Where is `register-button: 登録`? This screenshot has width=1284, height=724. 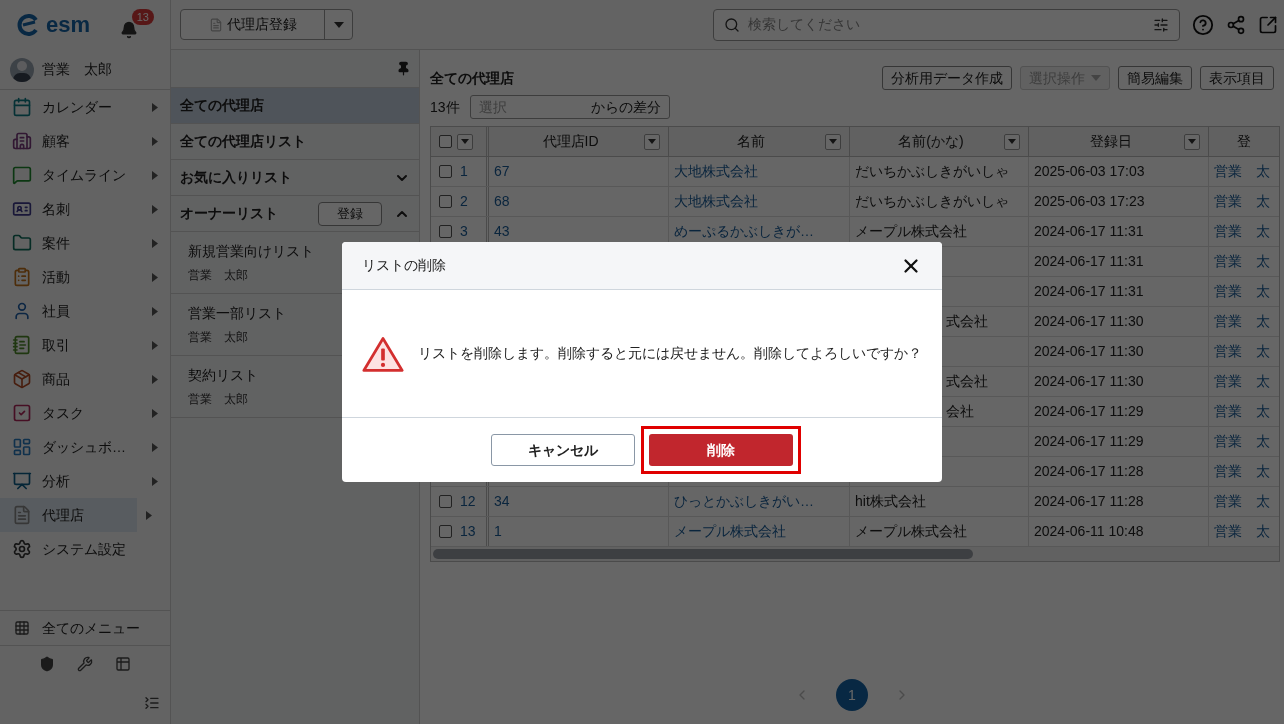
register-button: 登録 is located at coordinates (350, 213).